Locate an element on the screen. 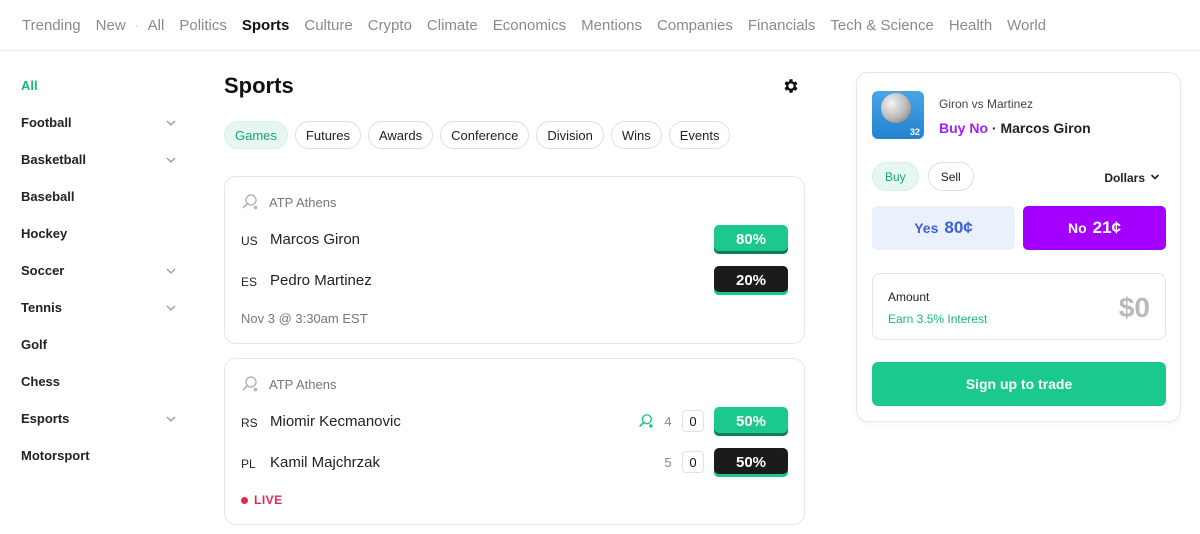 This screenshot has width=1200, height=534. games-won: 4 is located at coordinates (668, 421).